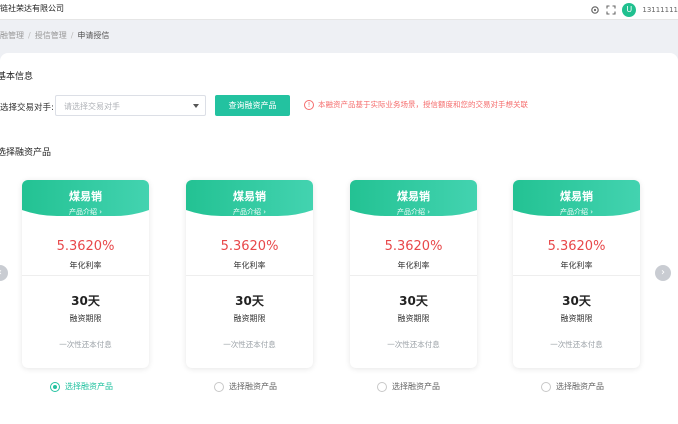  I want to click on top-right-tools: U 13111111, so click(634, 10).